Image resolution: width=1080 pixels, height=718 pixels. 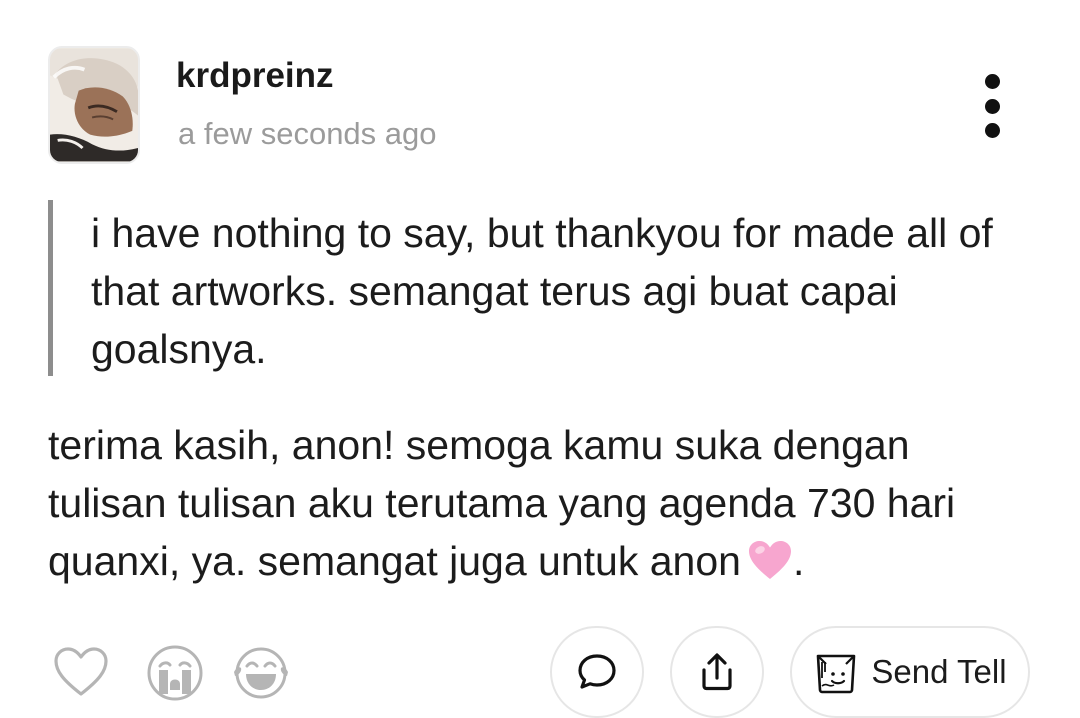 I want to click on laughing-face-icon, so click(x=261, y=673).